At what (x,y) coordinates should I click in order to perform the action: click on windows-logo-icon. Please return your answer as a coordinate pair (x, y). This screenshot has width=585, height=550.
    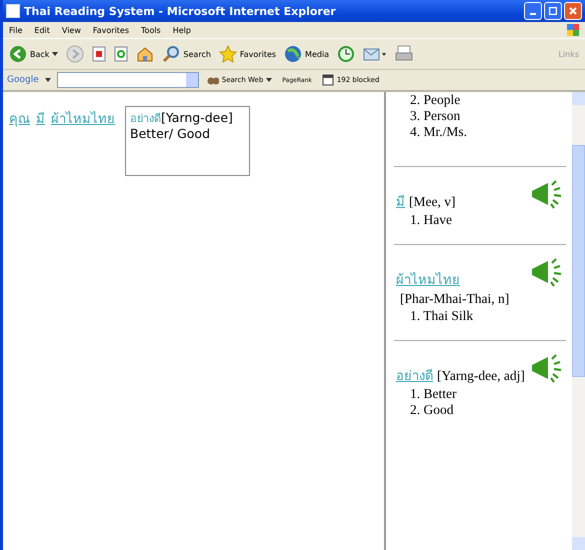
    Looking at the image, I should click on (573, 30).